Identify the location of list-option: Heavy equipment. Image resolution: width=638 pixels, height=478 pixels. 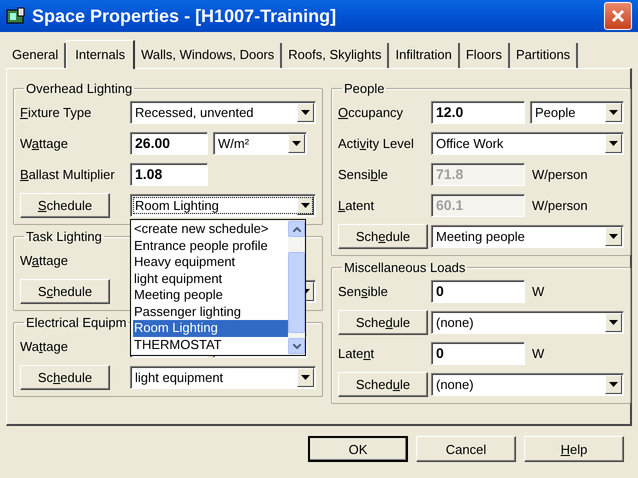
(210, 262).